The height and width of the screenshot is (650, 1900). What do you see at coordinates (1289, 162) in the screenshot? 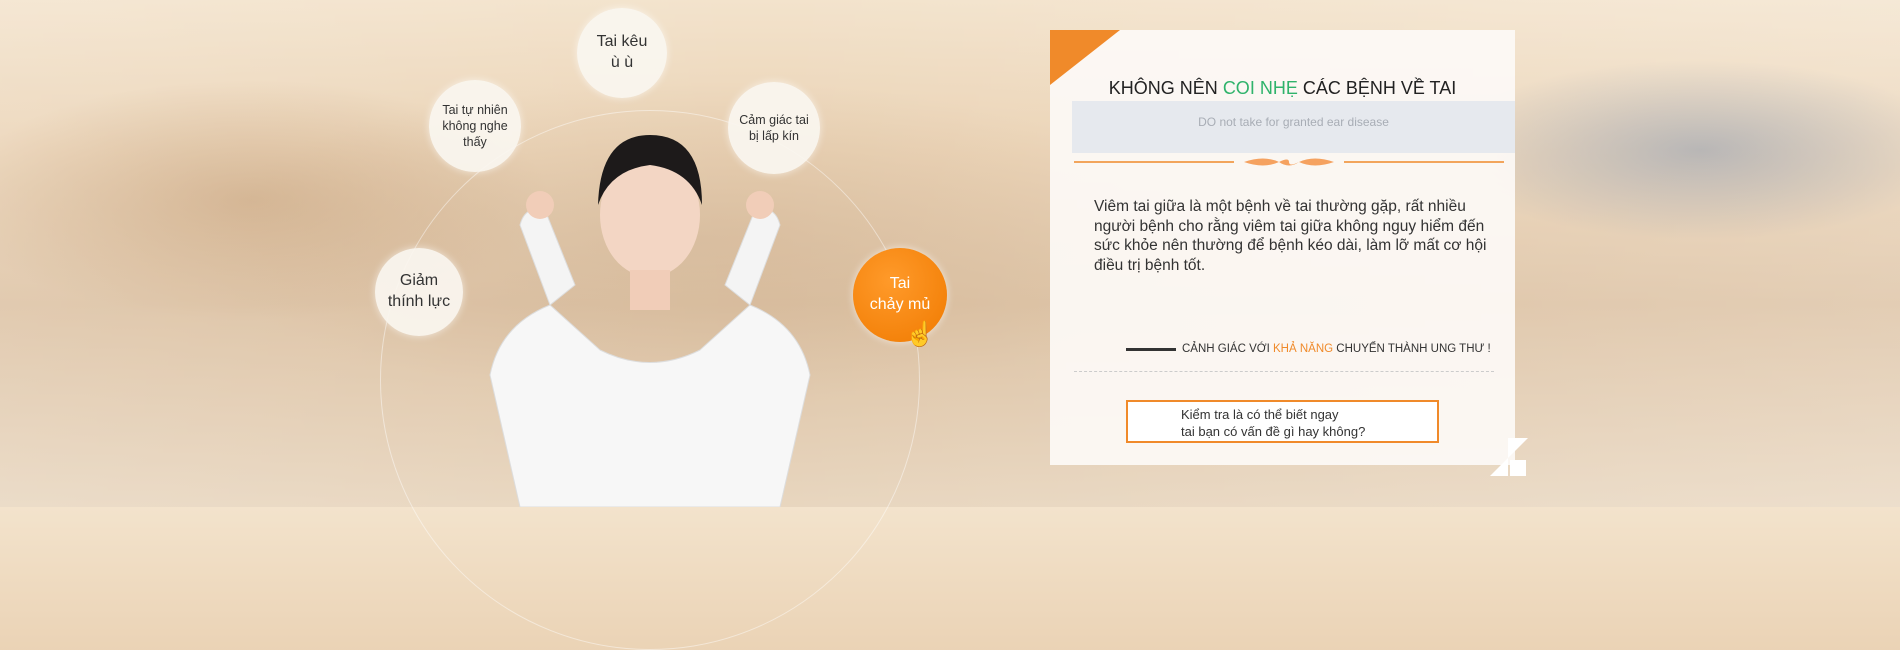
I see `ornament-divider` at bounding box center [1289, 162].